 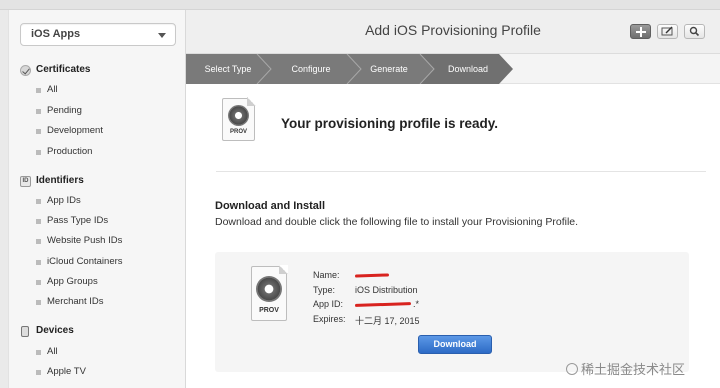 I want to click on sidebar-item-label: Development, so click(x=75, y=130).